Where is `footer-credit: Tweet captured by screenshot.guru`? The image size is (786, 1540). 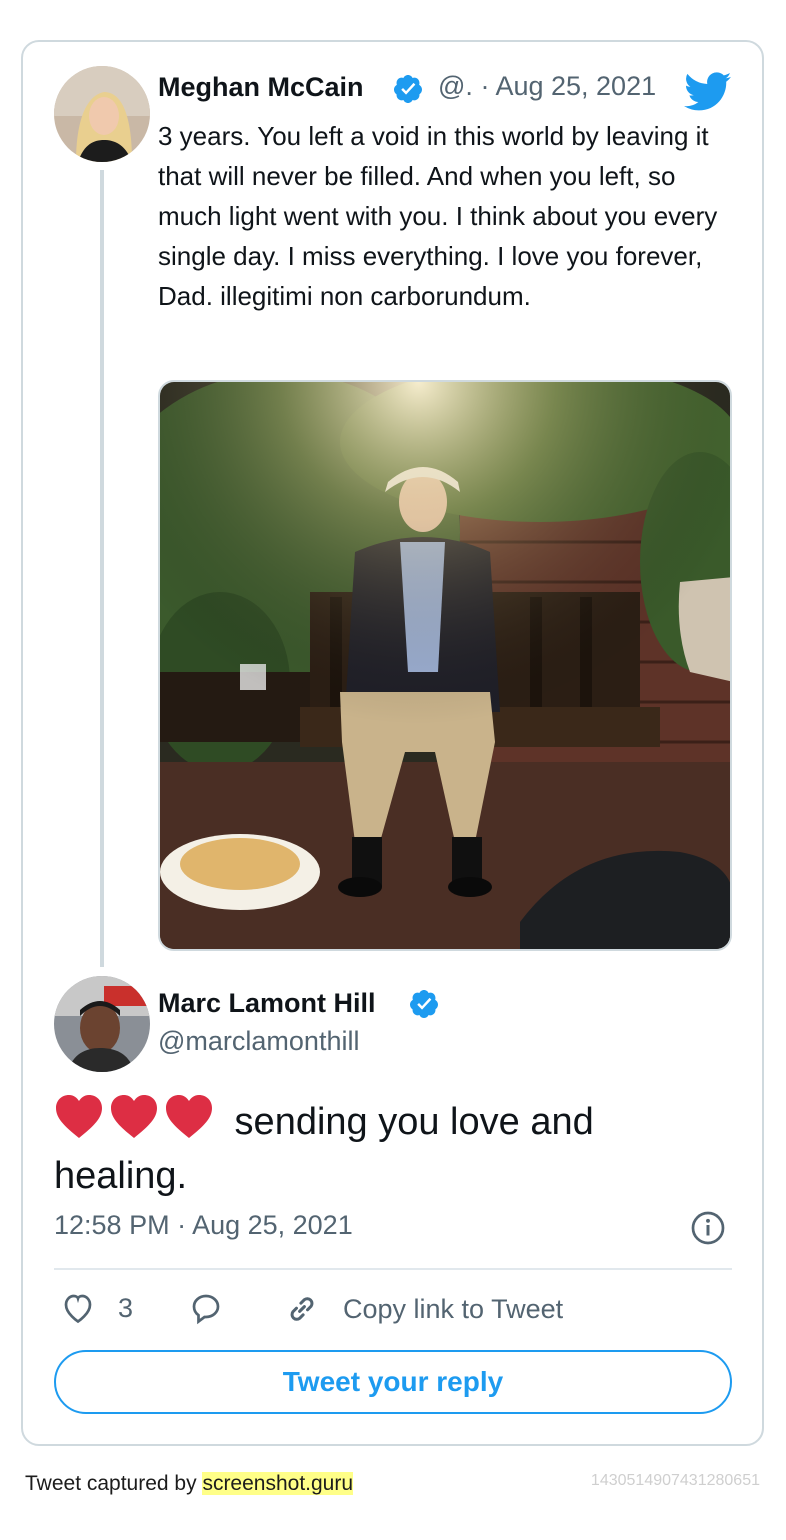 footer-credit: Tweet captured by screenshot.guru is located at coordinates (189, 1484).